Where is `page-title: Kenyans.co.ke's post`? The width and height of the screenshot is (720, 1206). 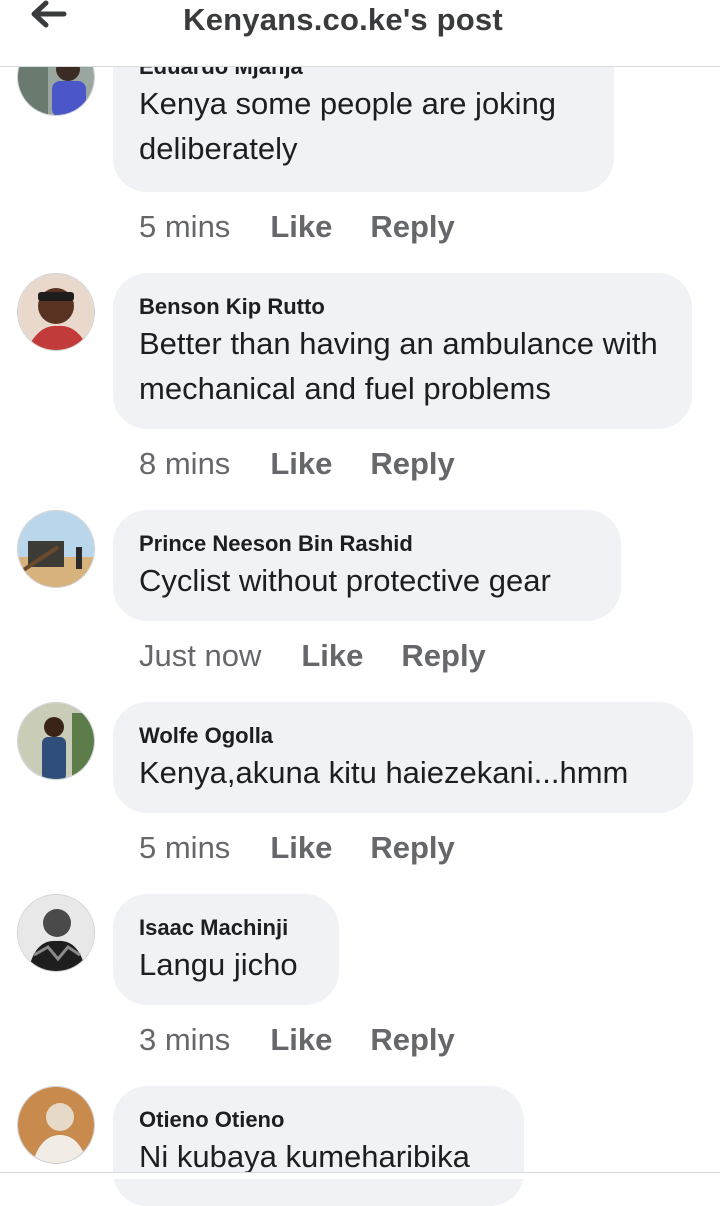 page-title: Kenyans.co.ke's post is located at coordinates (343, 19).